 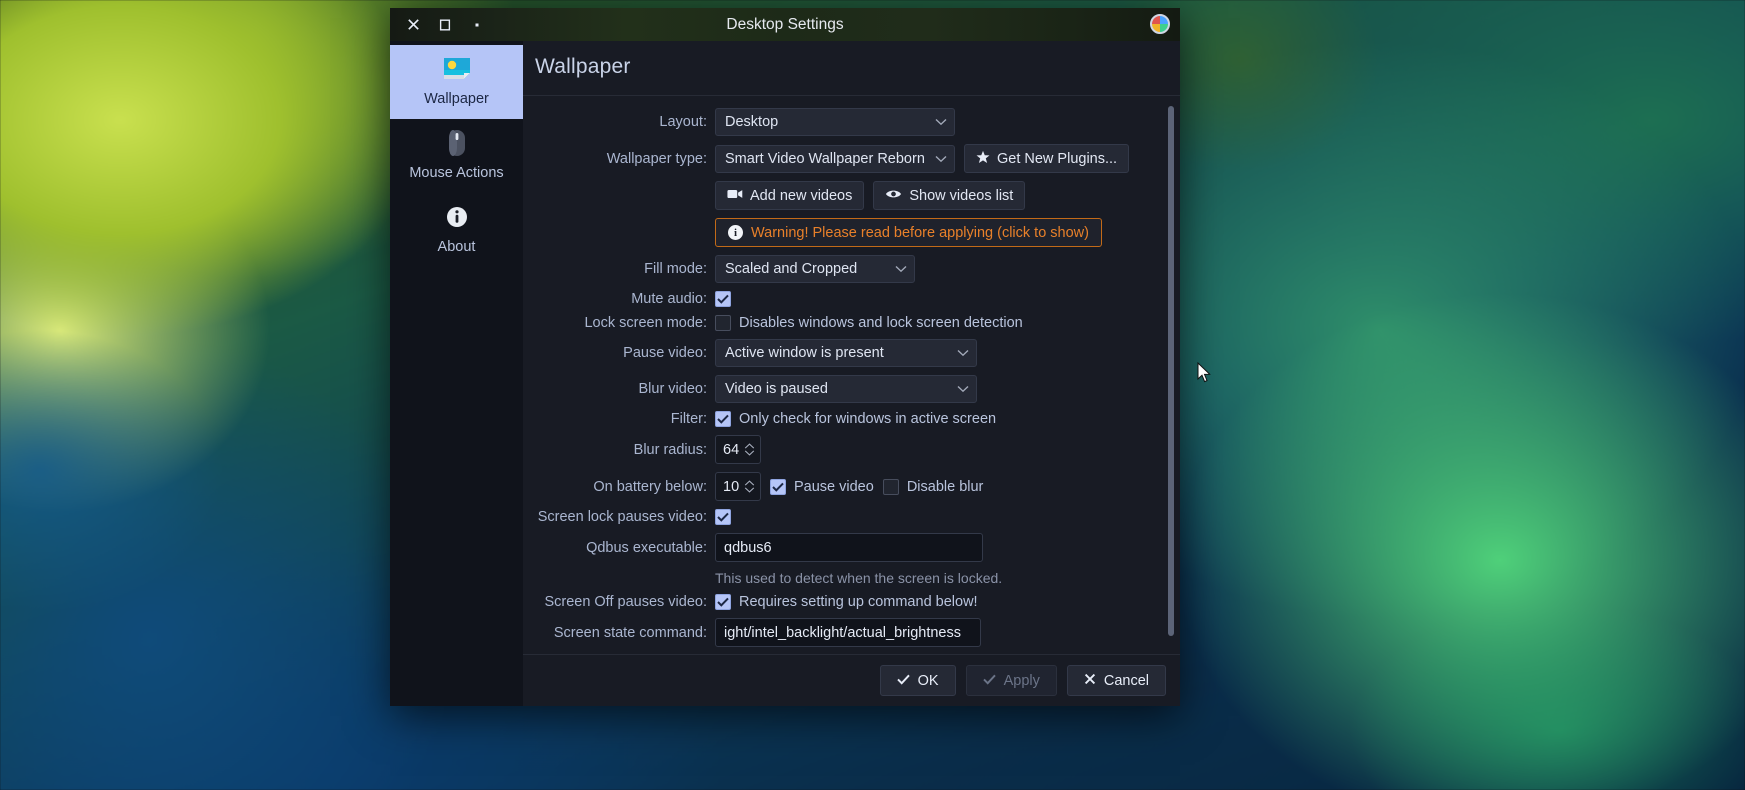 I want to click on blur-radius-spinbox: 64, so click(x=738, y=449).